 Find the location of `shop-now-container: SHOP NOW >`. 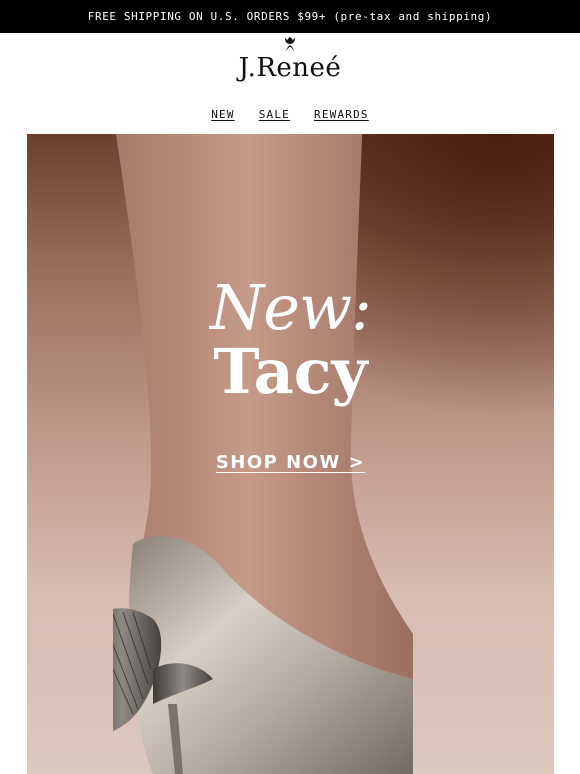

shop-now-container: SHOP NOW > is located at coordinates (290, 462).